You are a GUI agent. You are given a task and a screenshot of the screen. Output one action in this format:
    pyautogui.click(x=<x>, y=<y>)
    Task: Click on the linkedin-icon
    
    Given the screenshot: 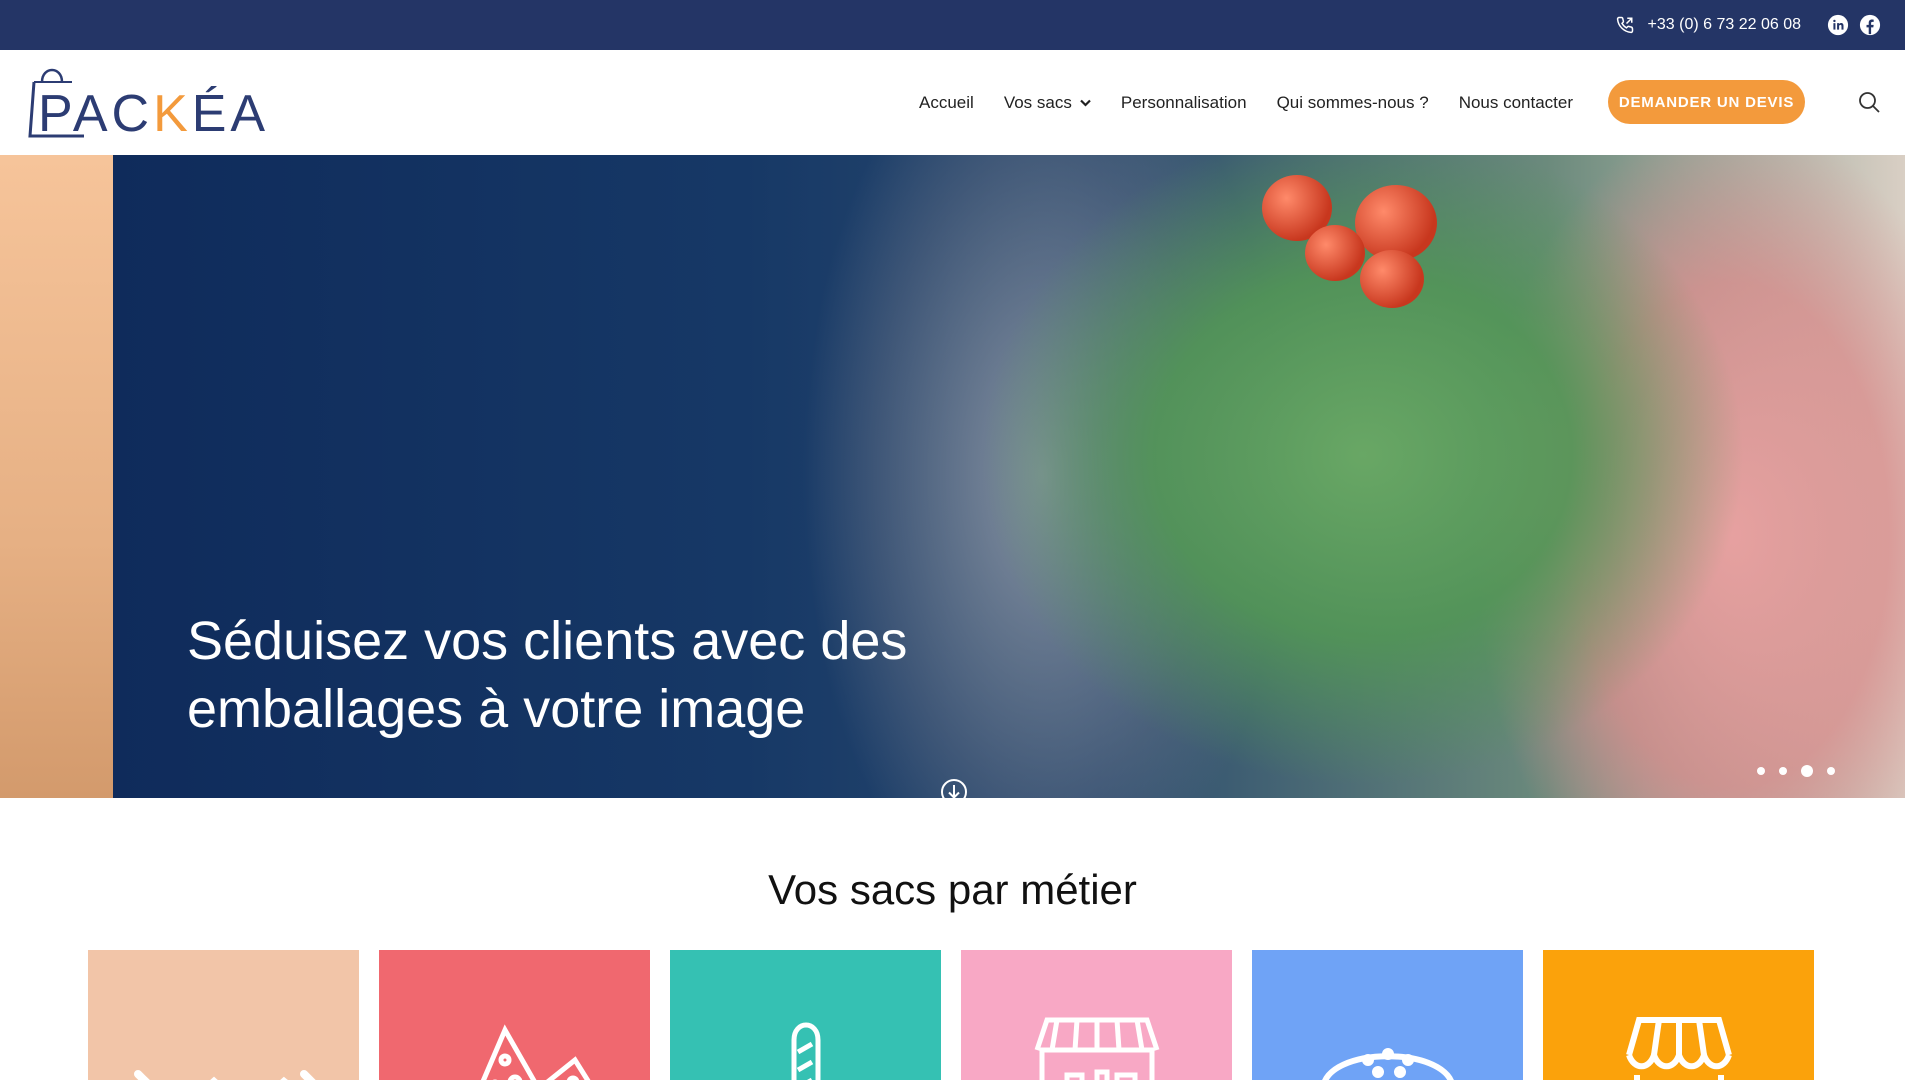 What is the action you would take?
    pyautogui.click(x=1838, y=25)
    